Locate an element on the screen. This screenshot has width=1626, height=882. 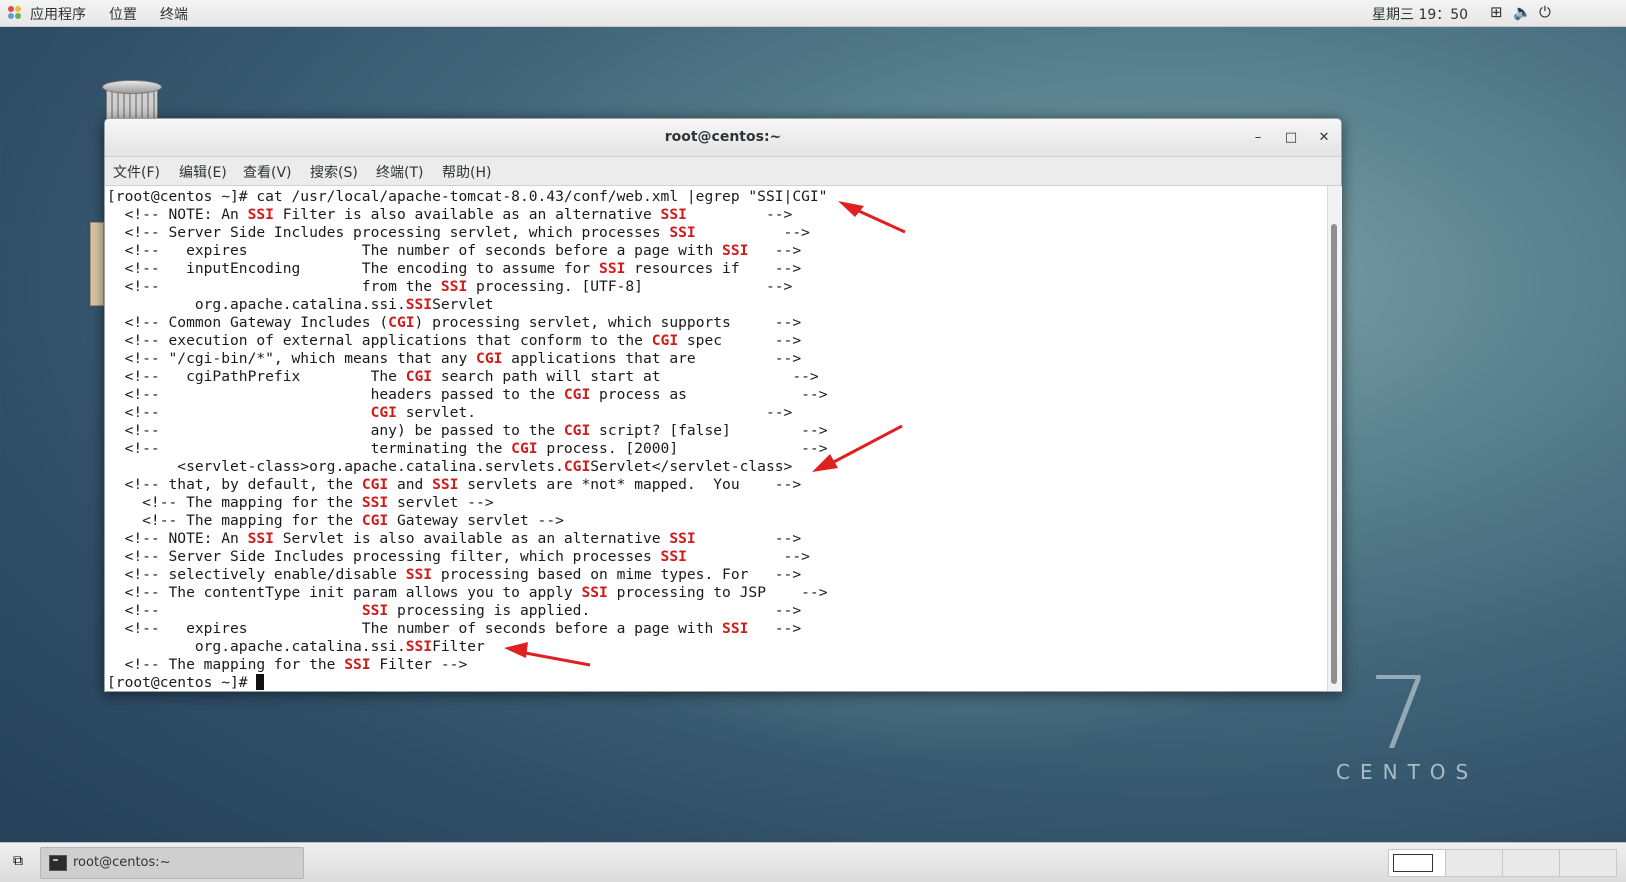
line-text: Filter --> is located at coordinates (419, 664).